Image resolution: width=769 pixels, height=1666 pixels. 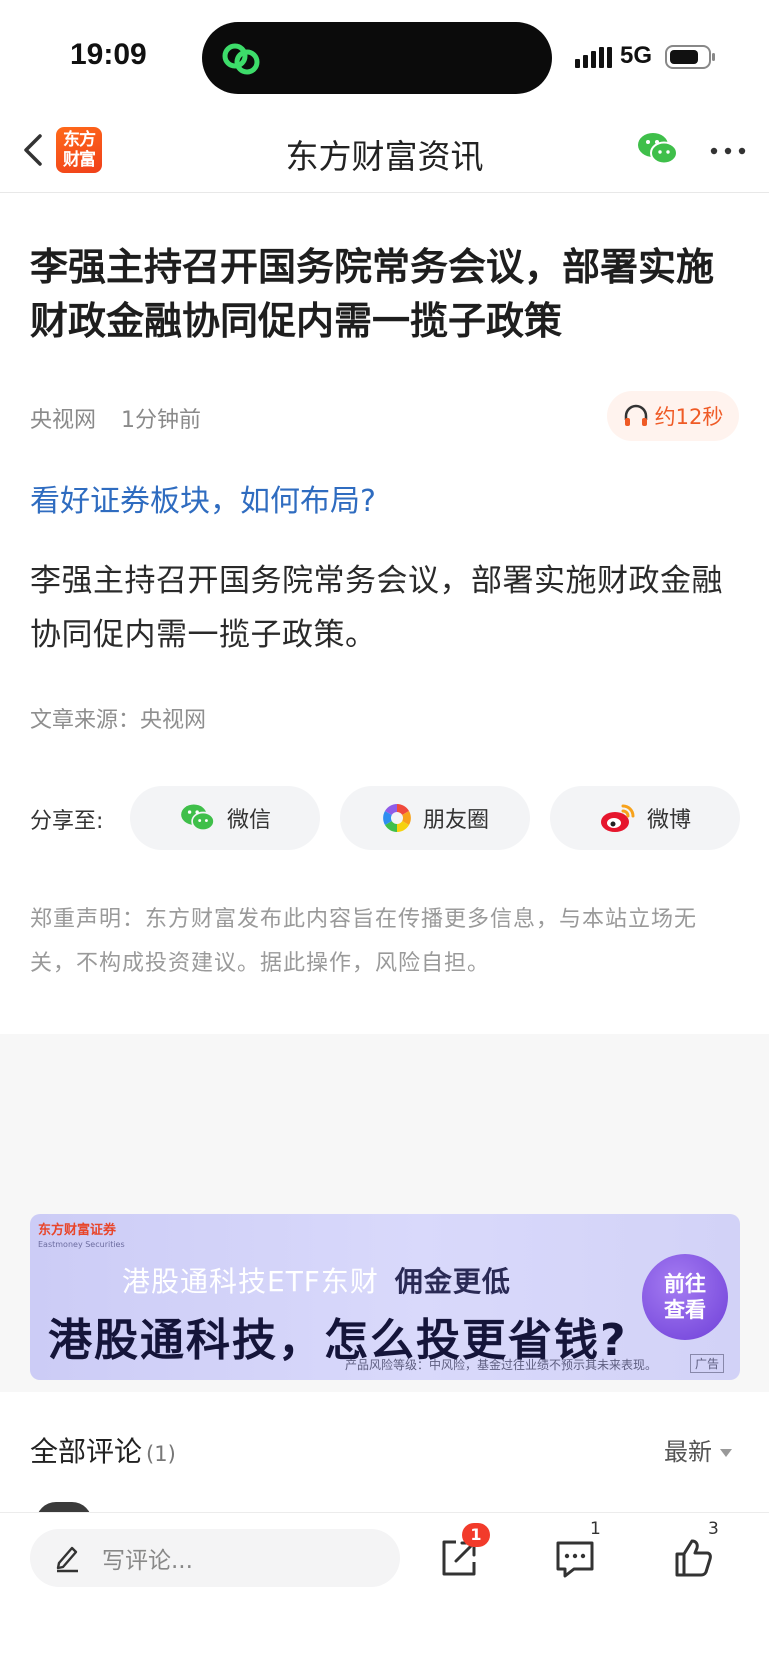 What do you see at coordinates (118, 720) in the screenshot?
I see `article-source-line: 文章来源：央视网` at bounding box center [118, 720].